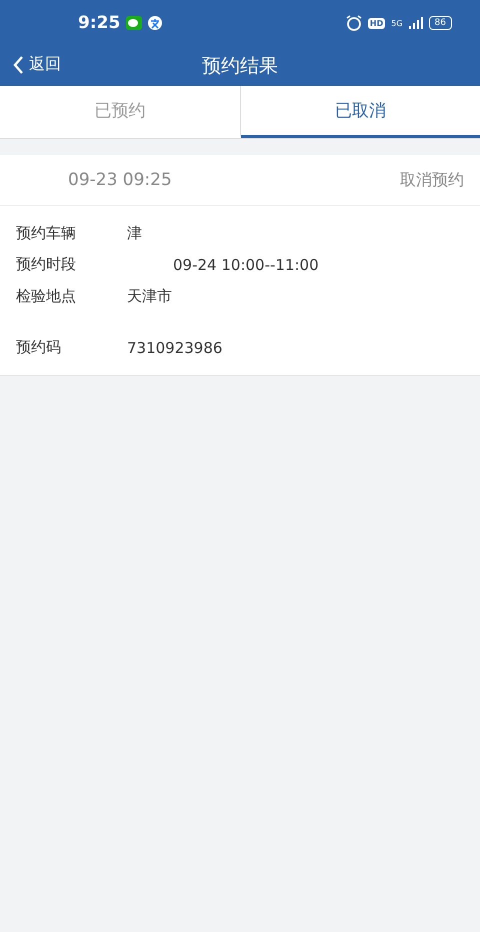  Describe the element at coordinates (397, 23) in the screenshot. I see `network-label: 5G` at that location.